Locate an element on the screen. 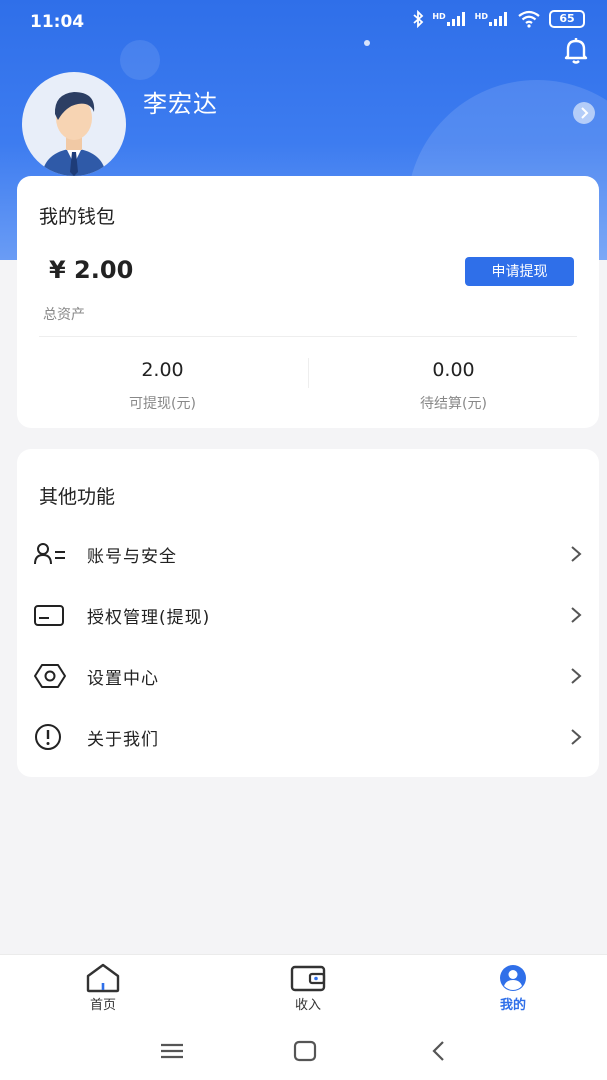 The image size is (607, 1080). apply-withdraw-button: 申请提现 is located at coordinates (519, 271).